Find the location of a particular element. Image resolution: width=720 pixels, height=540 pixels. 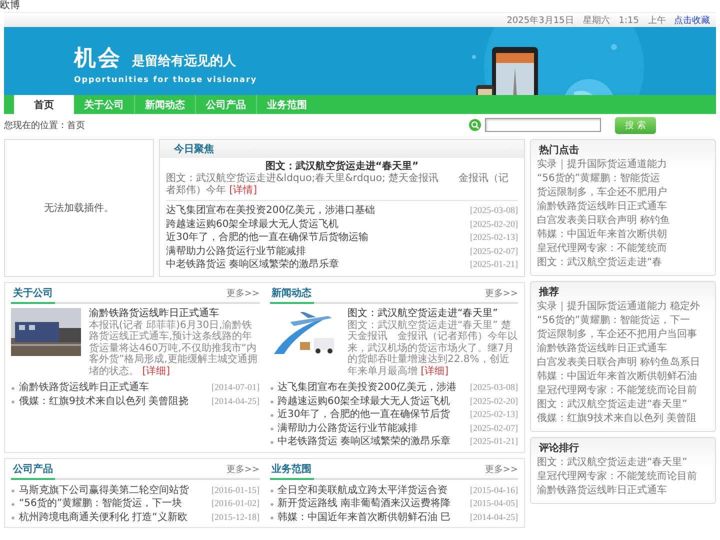

sidebar-link: 韩媒：中国近年来首次断供朝鲜石油 is located at coordinates (623, 377).